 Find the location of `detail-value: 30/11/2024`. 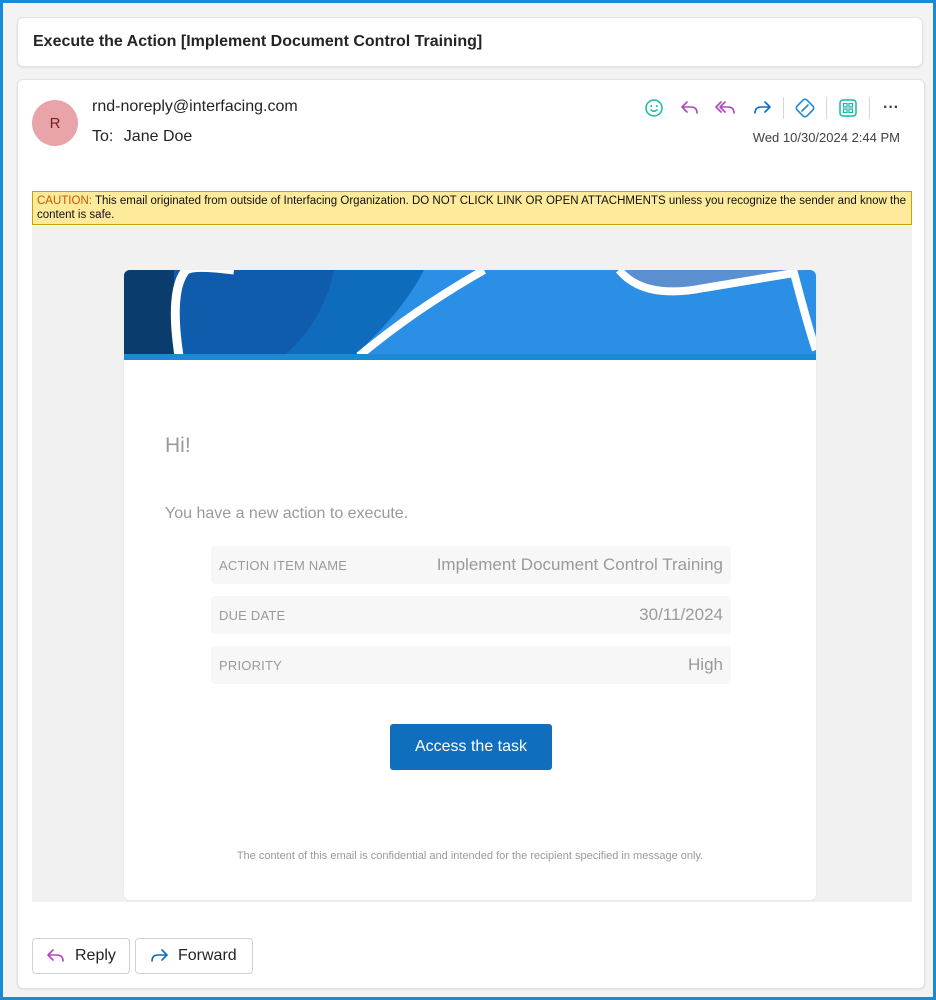

detail-value: 30/11/2024 is located at coordinates (681, 614).